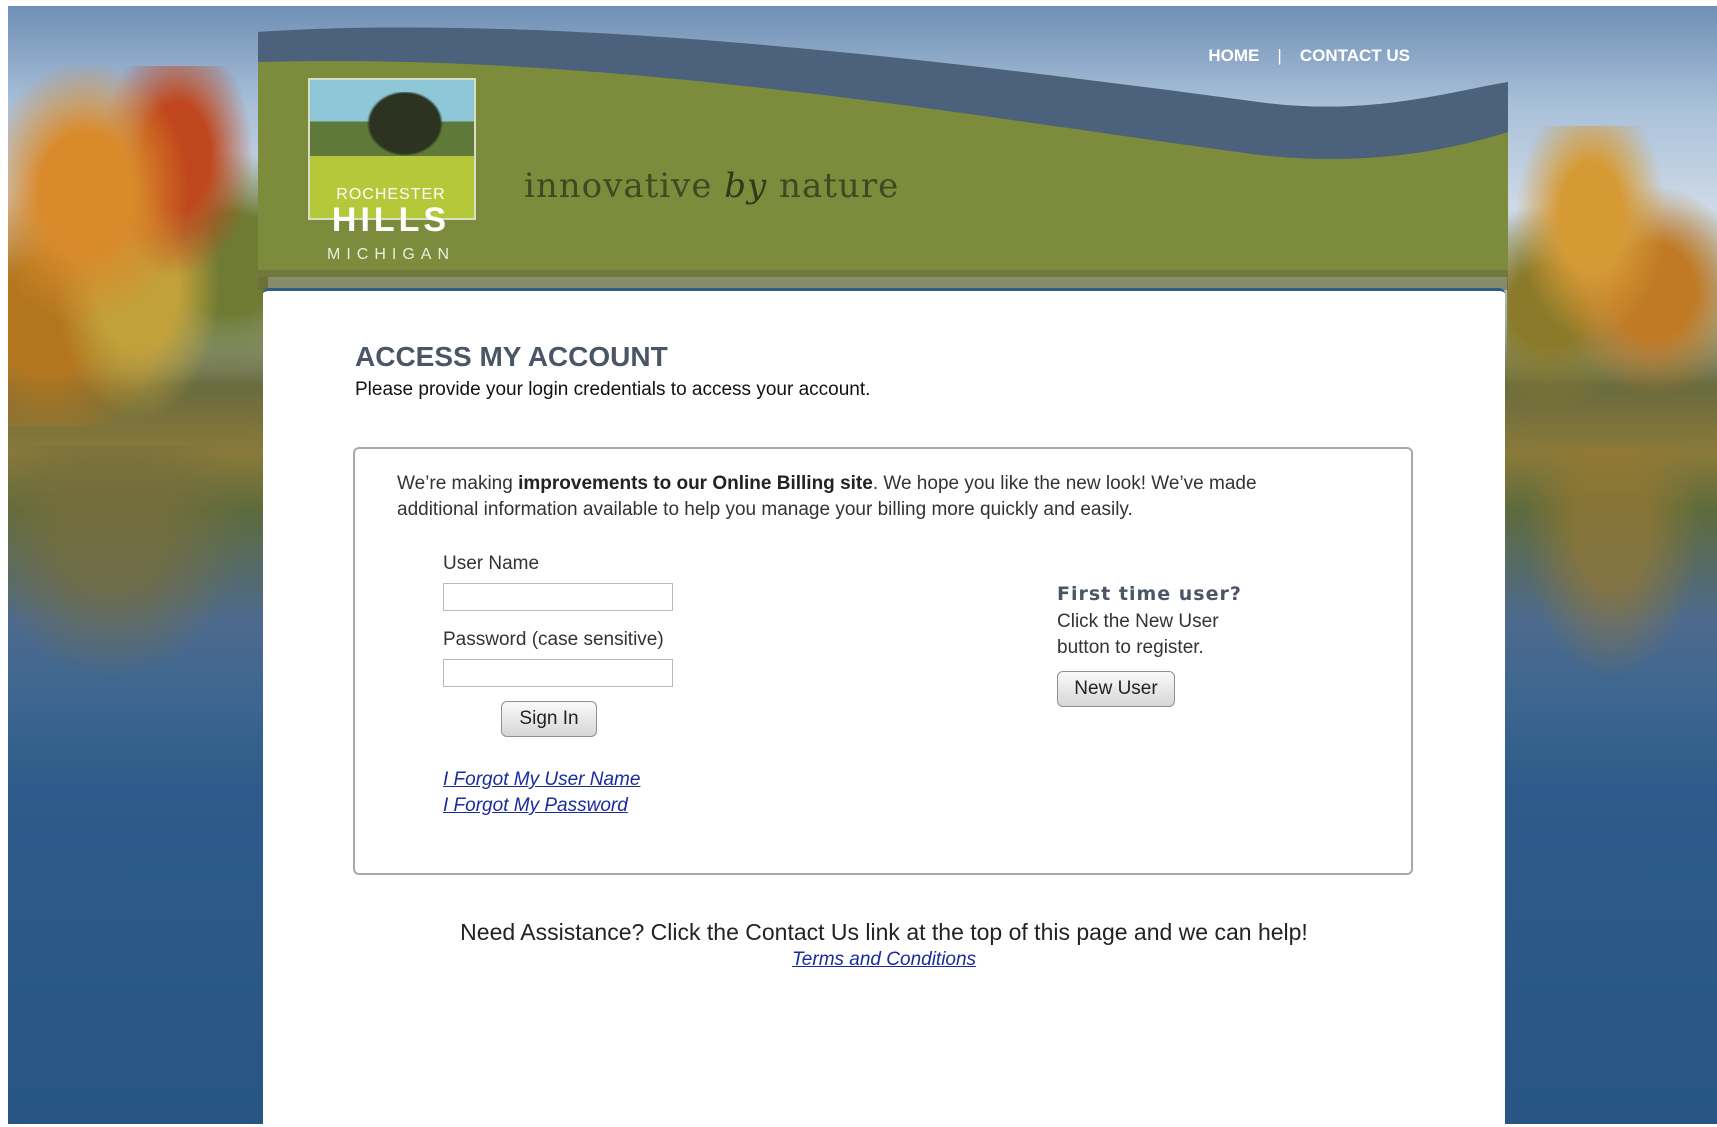 The width and height of the screenshot is (1717, 1127). I want to click on terms-container: Terms and Conditions, so click(884, 960).